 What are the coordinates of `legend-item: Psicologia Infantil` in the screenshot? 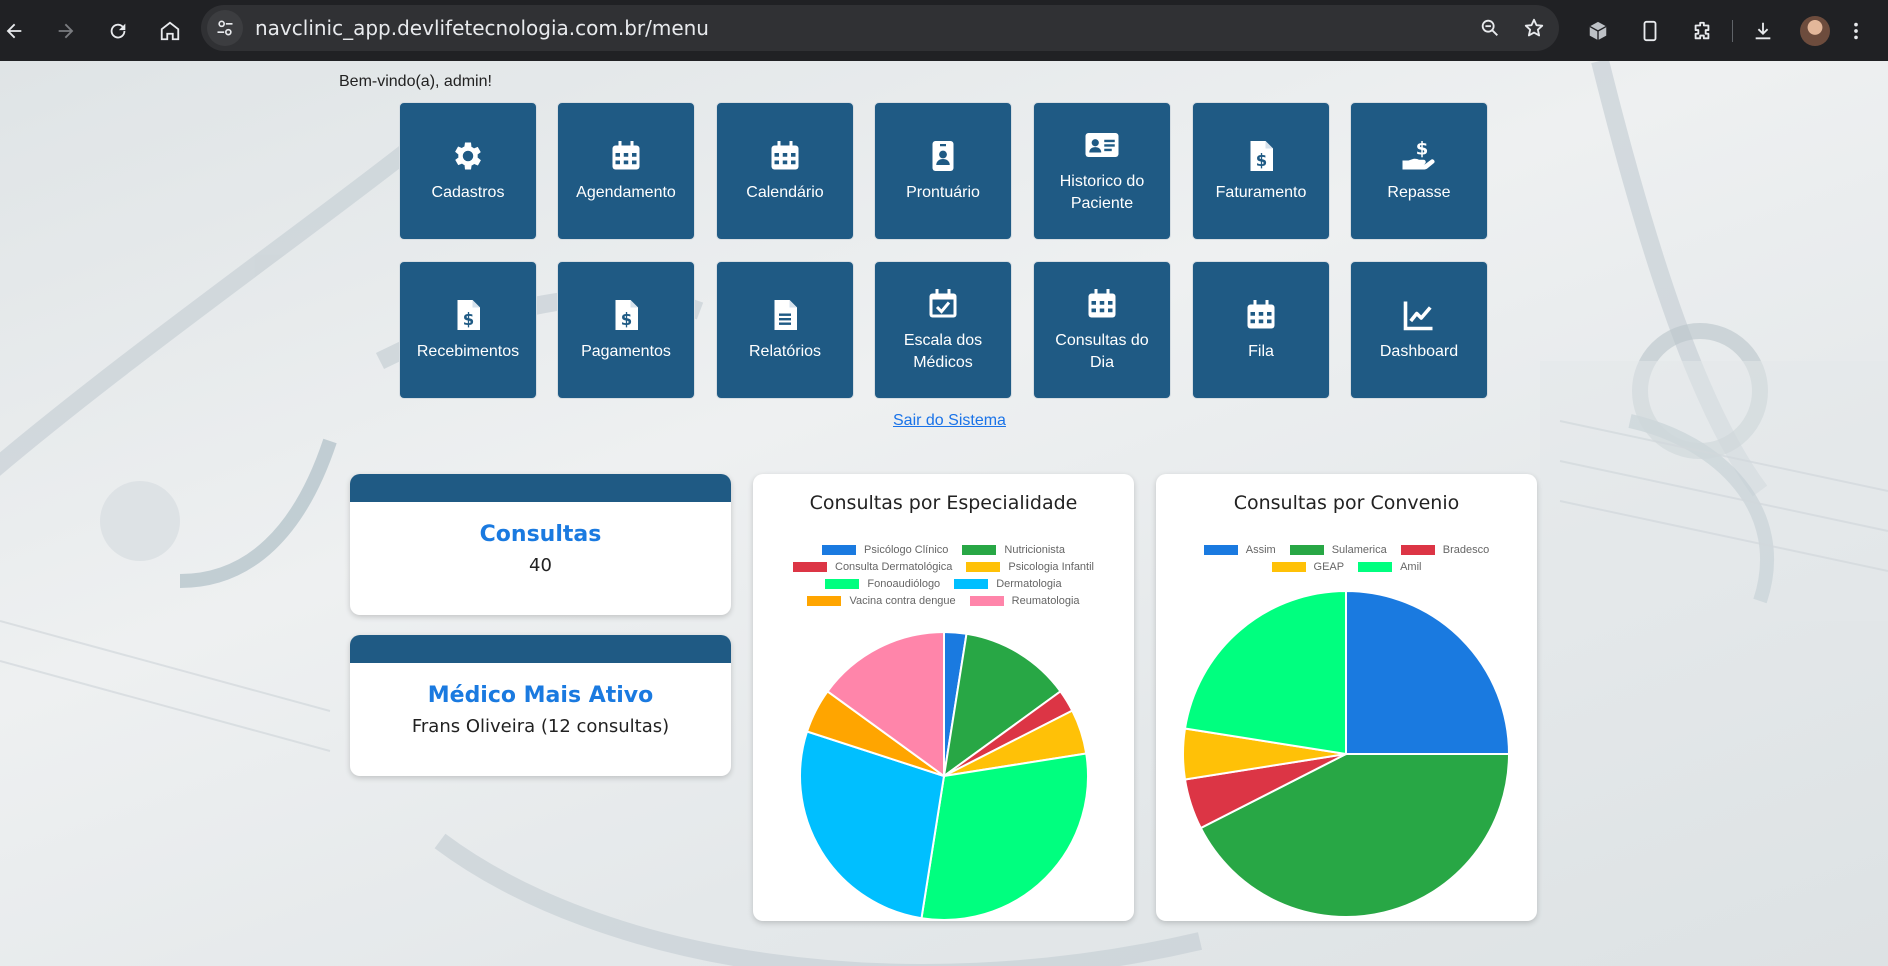 It's located at (1030, 567).